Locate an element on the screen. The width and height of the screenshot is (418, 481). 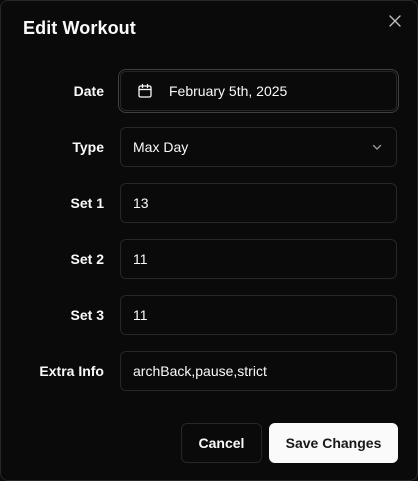
set2-input: 11 is located at coordinates (258, 259).